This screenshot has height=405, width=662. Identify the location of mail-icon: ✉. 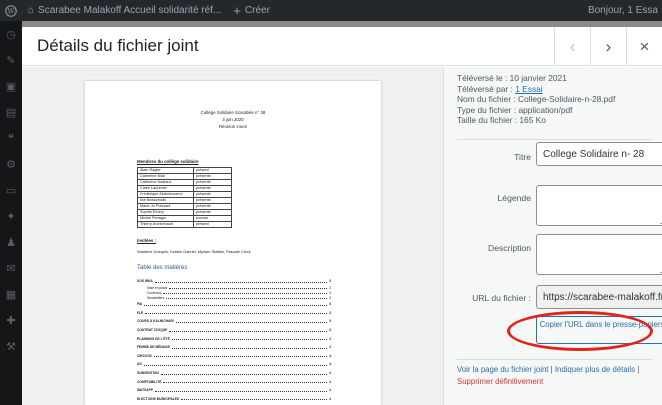
(11, 268).